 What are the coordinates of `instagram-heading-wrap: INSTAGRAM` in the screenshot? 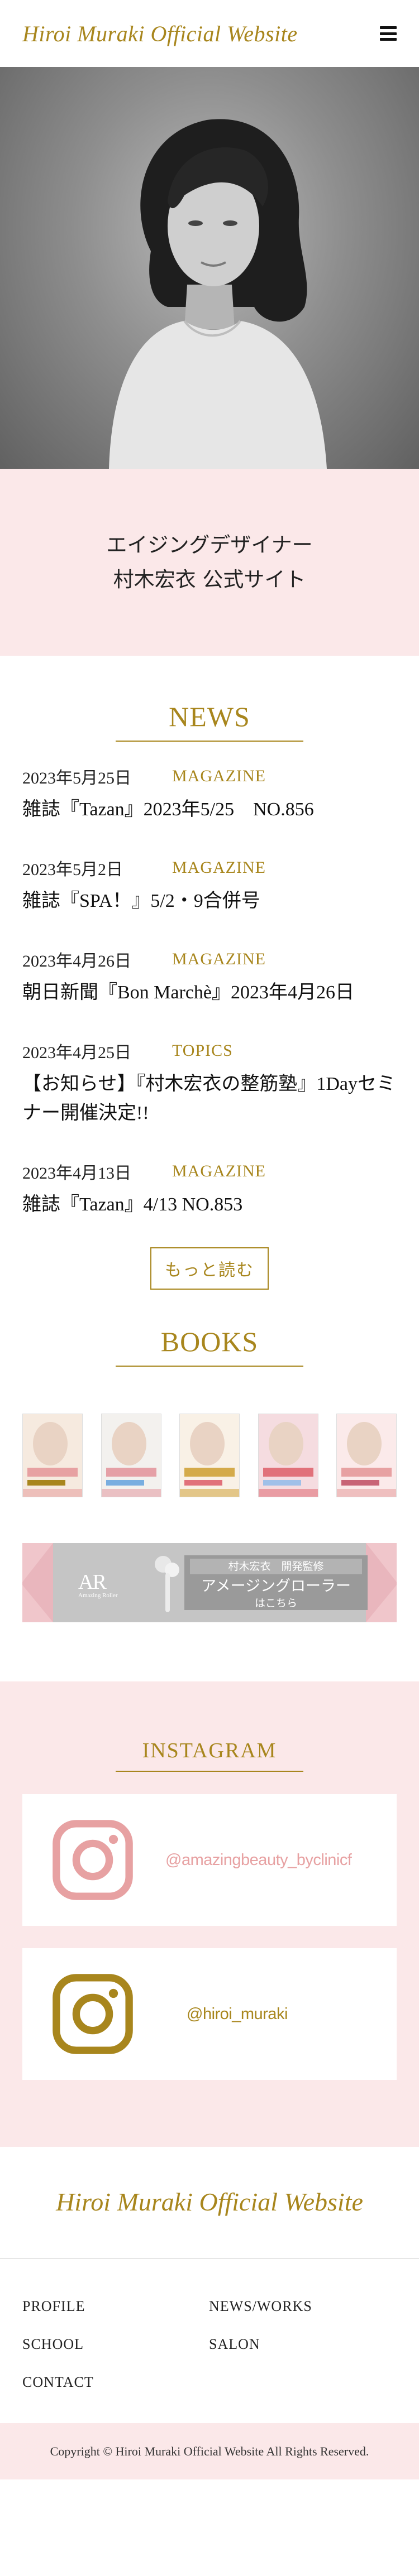 It's located at (209, 1726).